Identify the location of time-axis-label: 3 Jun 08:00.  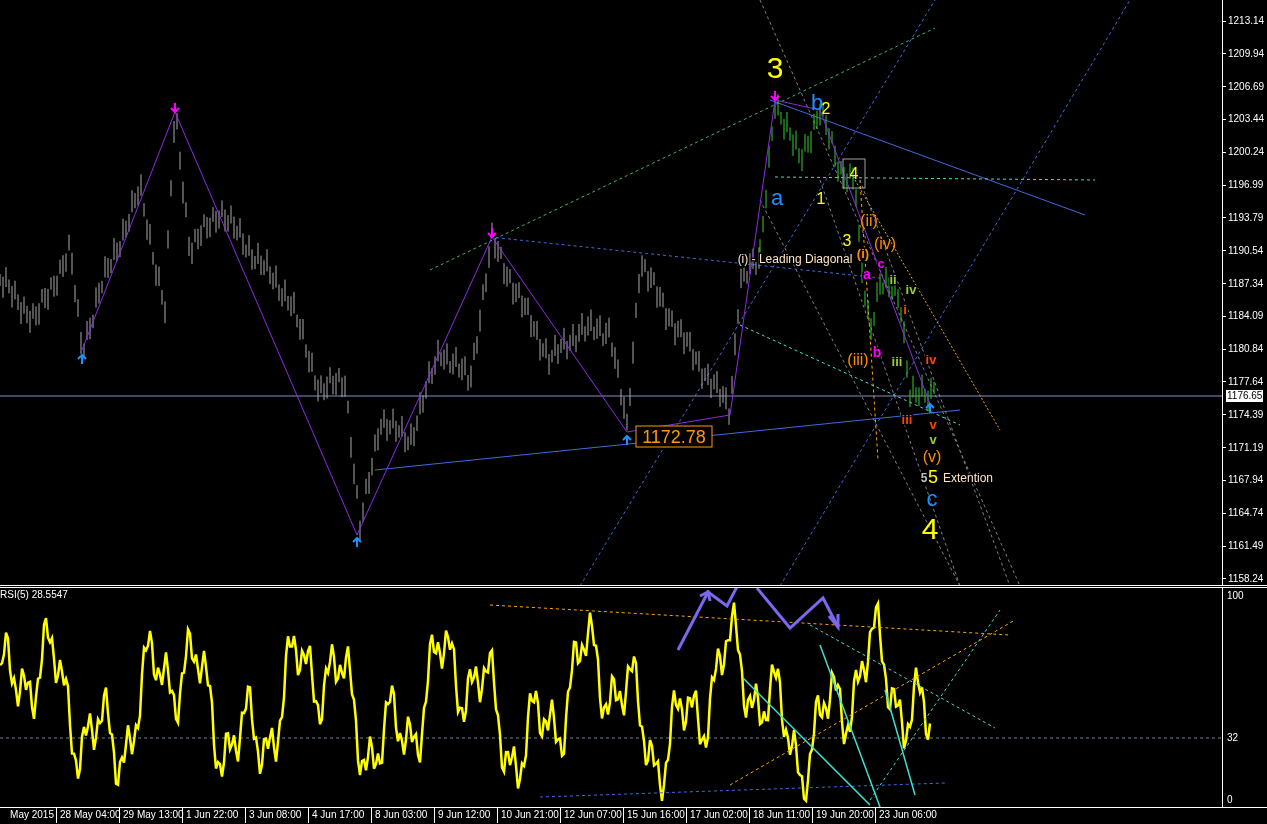
(275, 815).